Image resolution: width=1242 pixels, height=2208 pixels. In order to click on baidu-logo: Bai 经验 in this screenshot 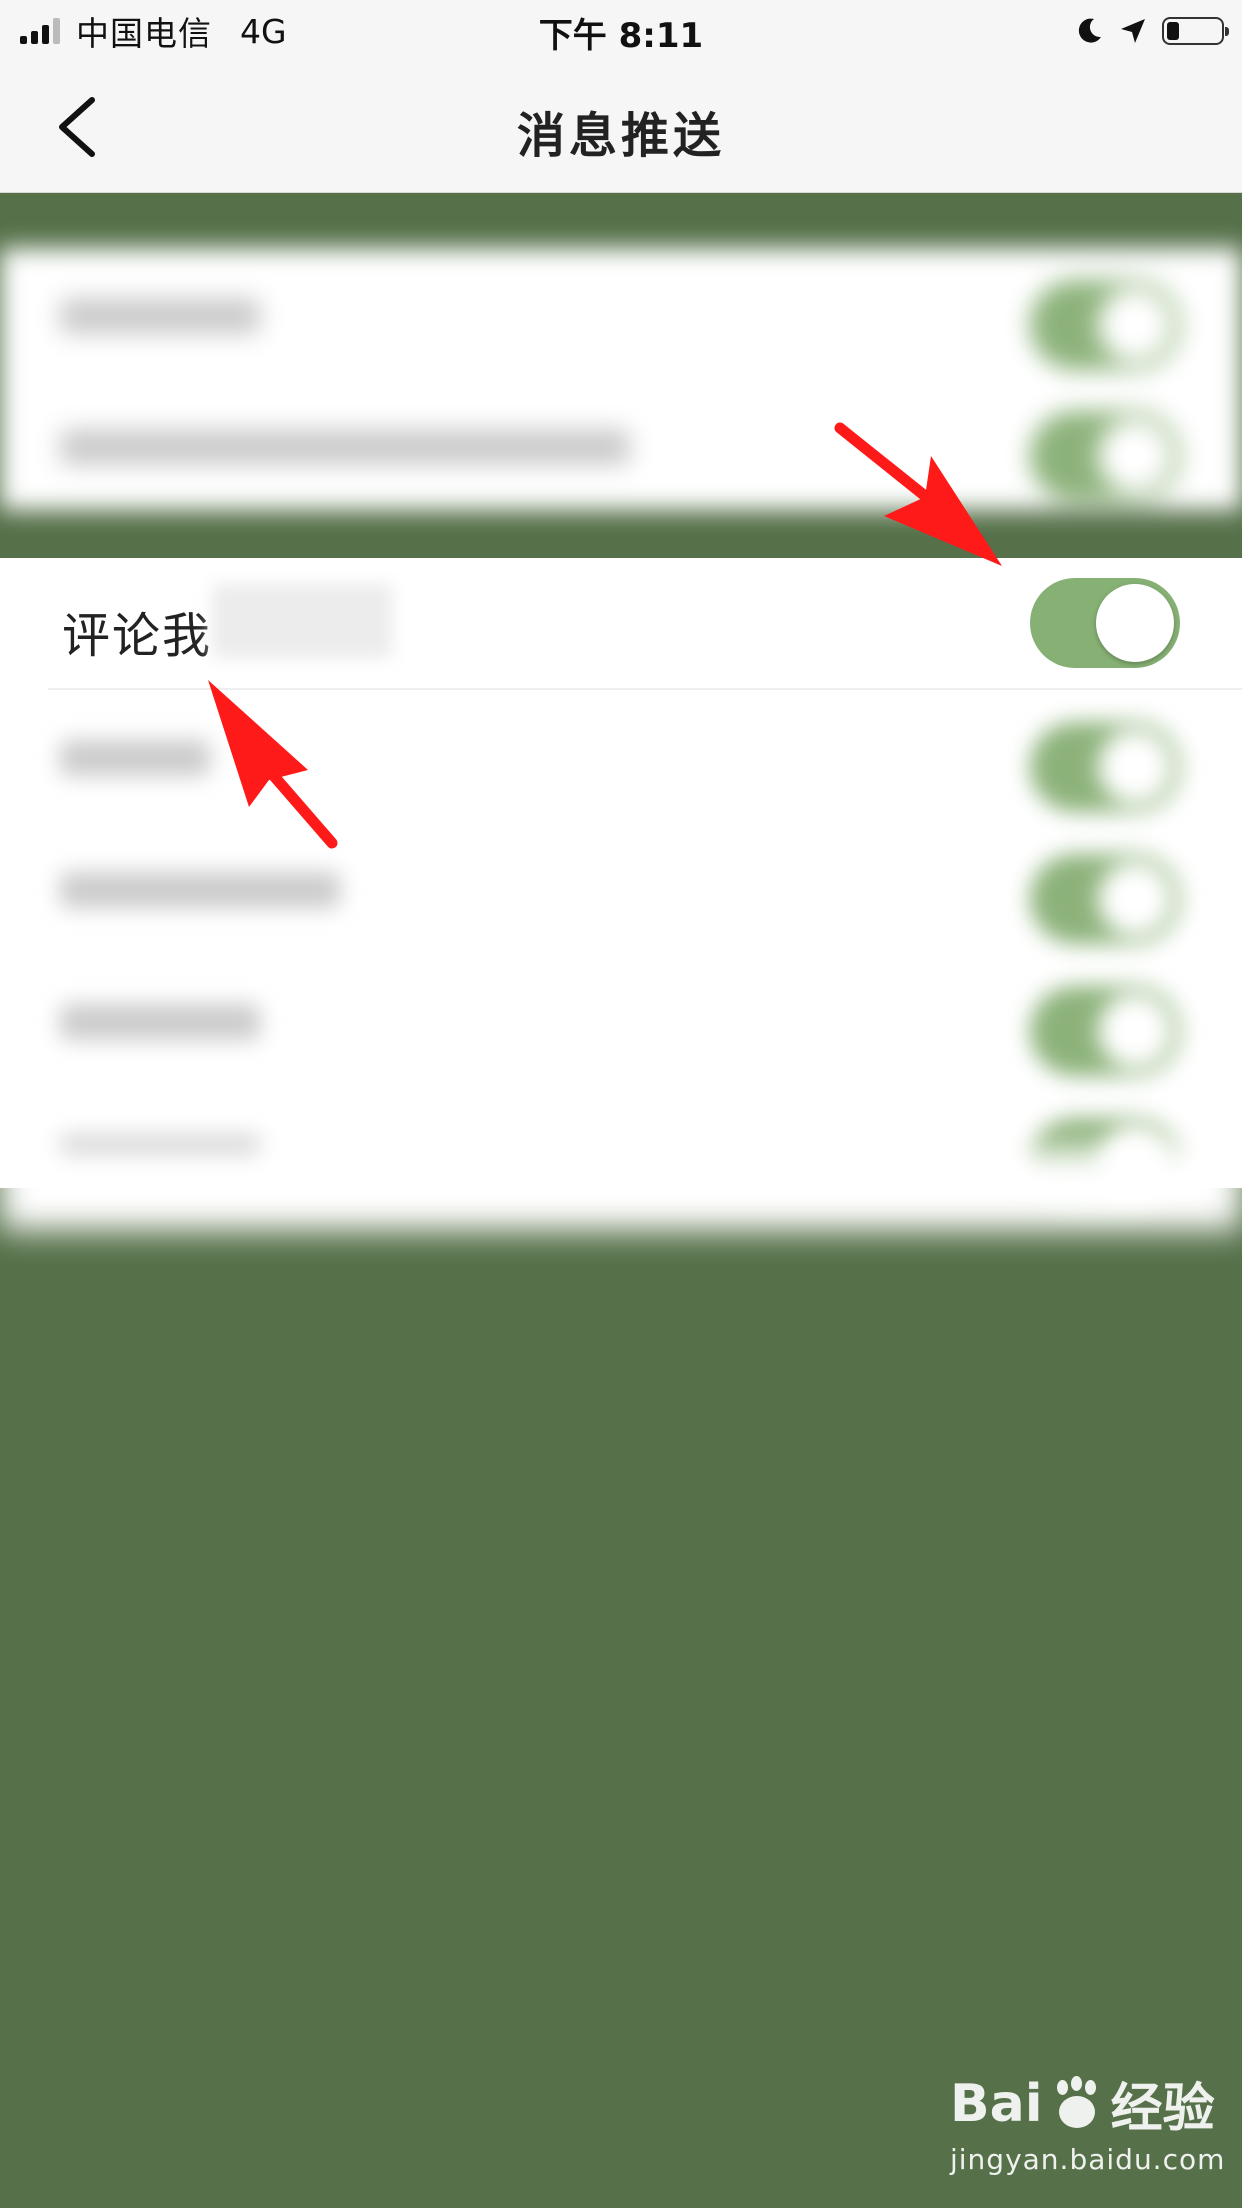, I will do `click(1082, 2106)`.